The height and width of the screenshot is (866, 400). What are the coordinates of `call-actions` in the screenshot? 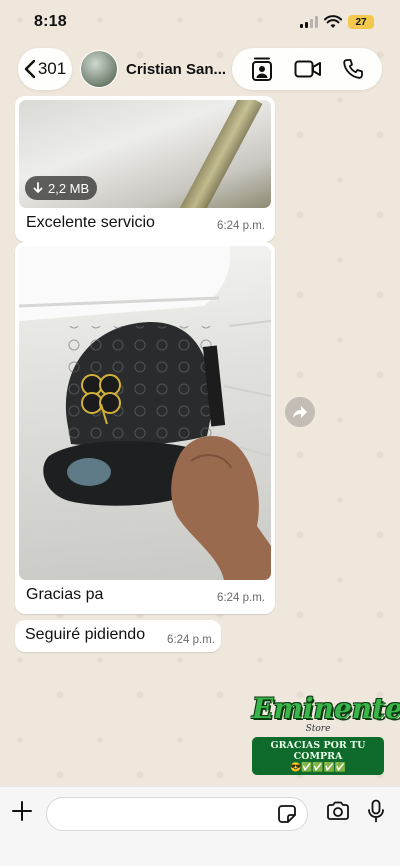 It's located at (307, 69).